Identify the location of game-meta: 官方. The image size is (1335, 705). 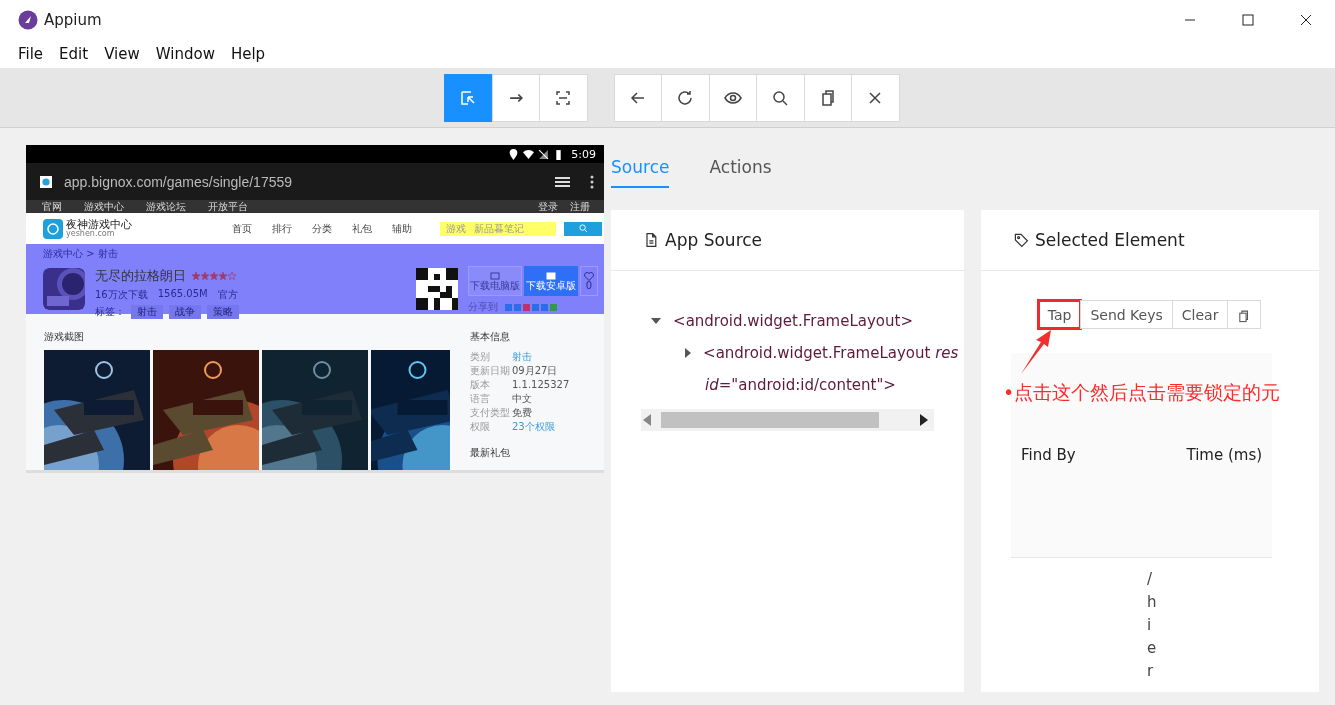
(227, 295).